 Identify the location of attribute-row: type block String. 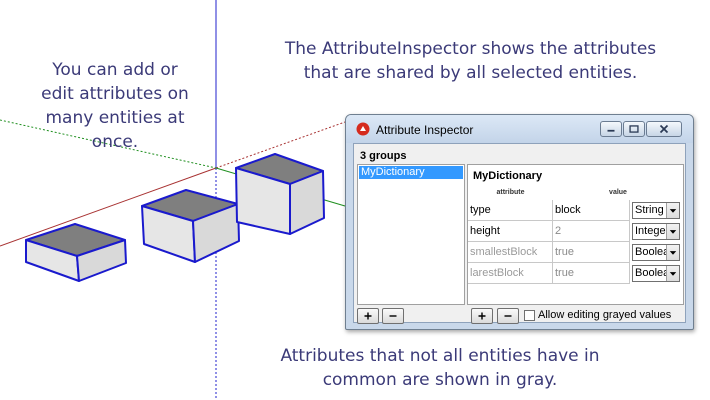
(575, 210).